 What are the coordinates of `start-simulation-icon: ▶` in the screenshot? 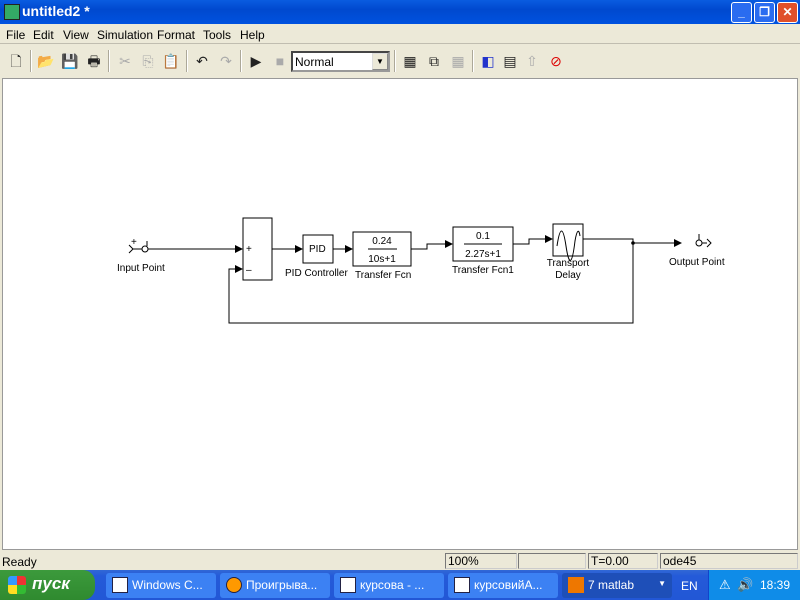 It's located at (256, 61).